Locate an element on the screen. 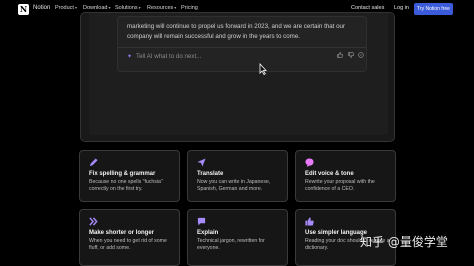  nav-item-solutions: Solutions▾ is located at coordinates (128, 8).